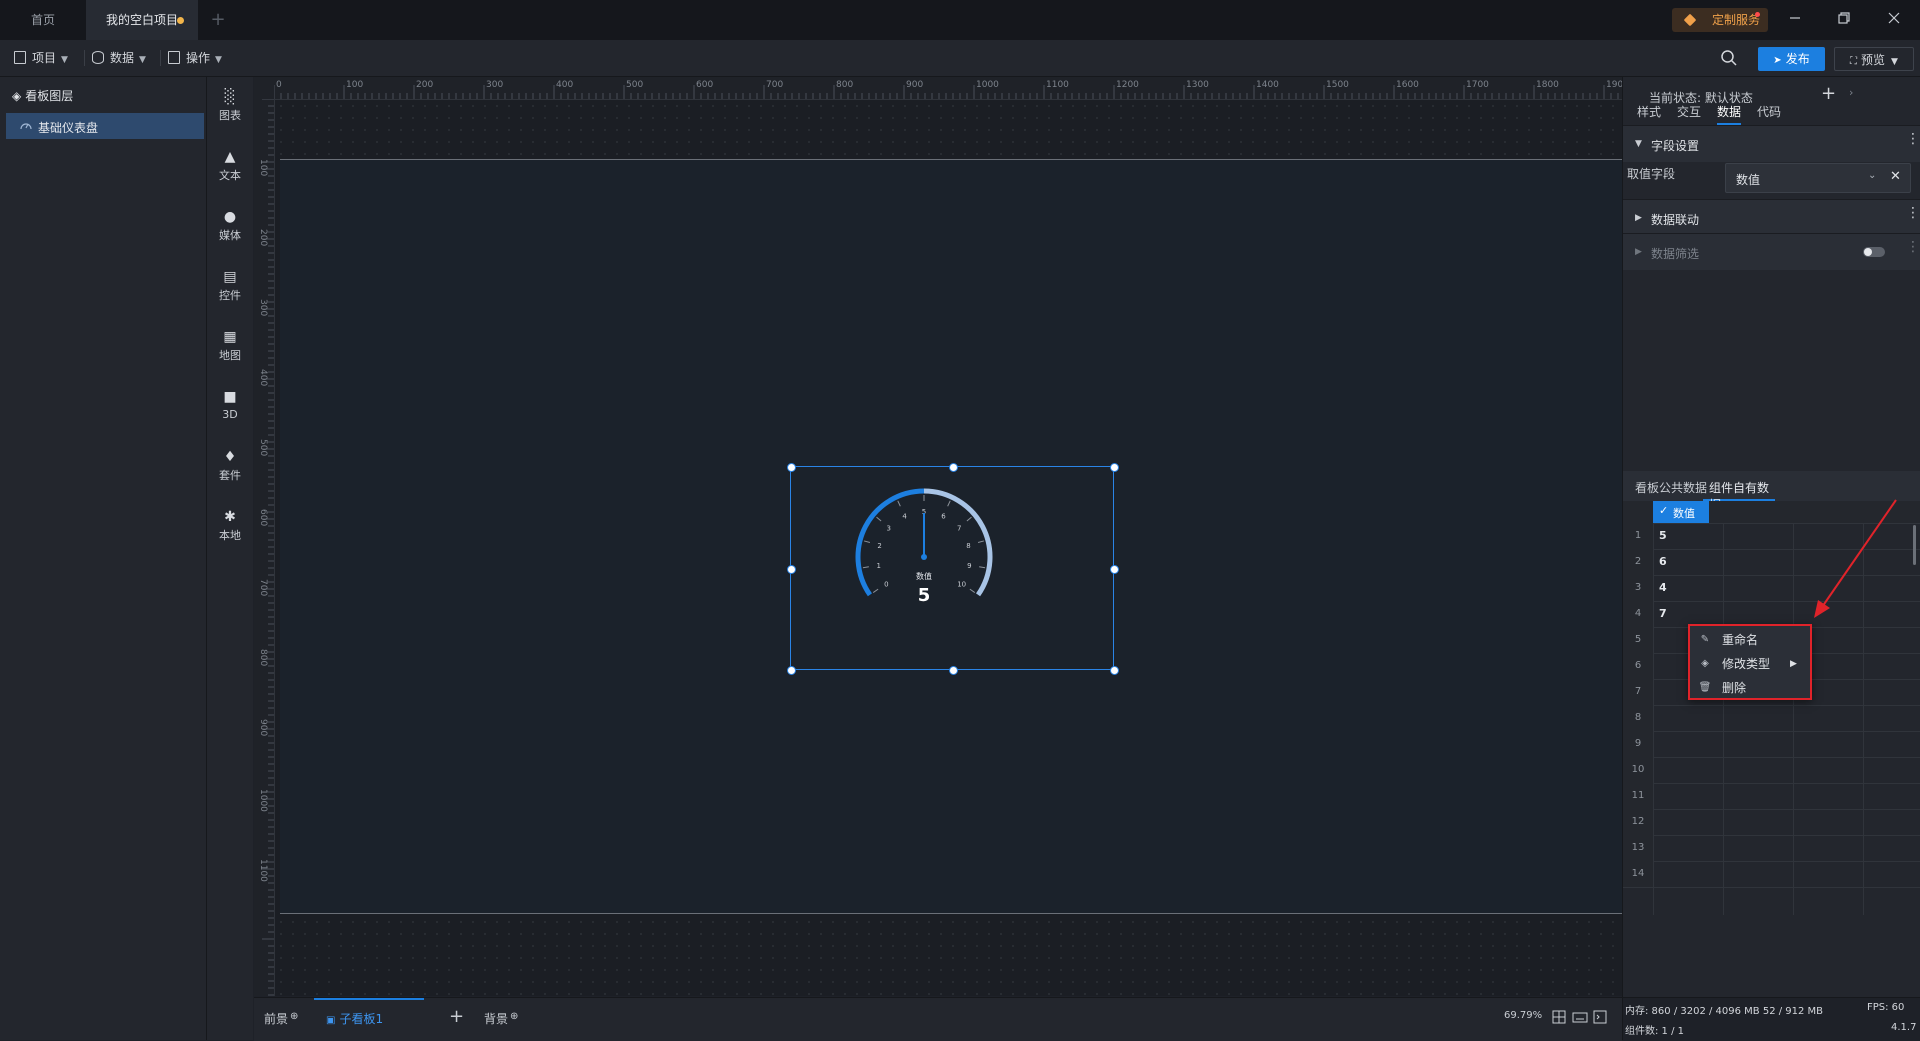 Image resolution: width=1920 pixels, height=1041 pixels. I want to click on terminal-icon, so click(1600, 1018).